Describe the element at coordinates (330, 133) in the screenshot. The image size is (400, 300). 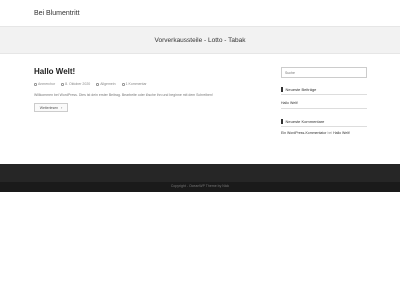
I see `comment-connector: bei` at that location.